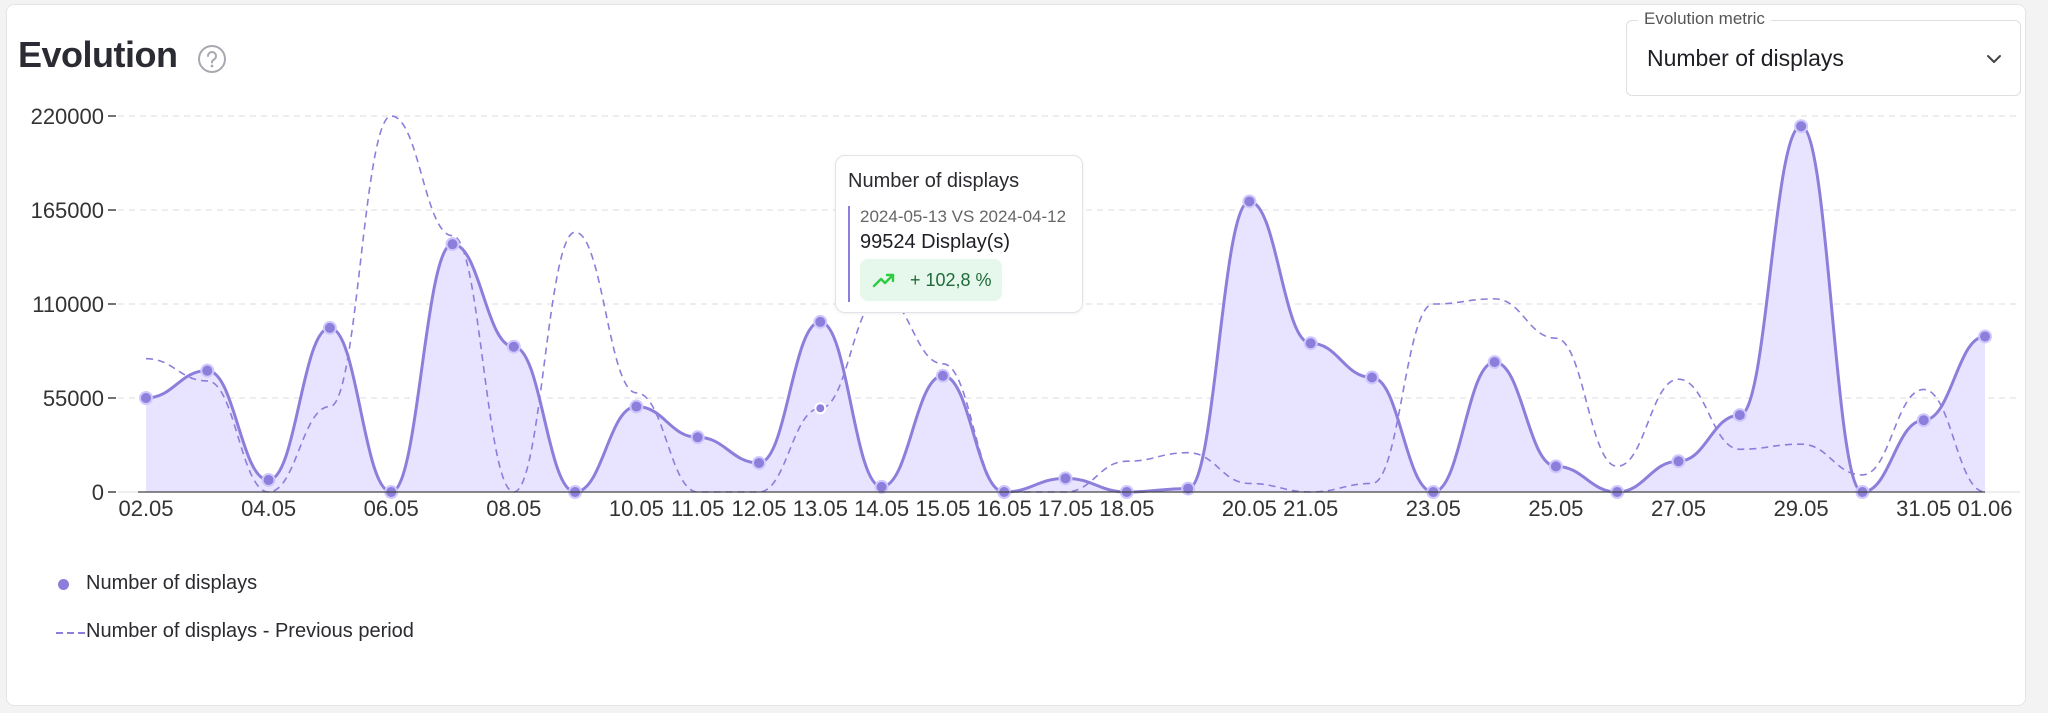  Describe the element at coordinates (934, 181) in the screenshot. I see `tooltip-title: Number of displays` at that location.